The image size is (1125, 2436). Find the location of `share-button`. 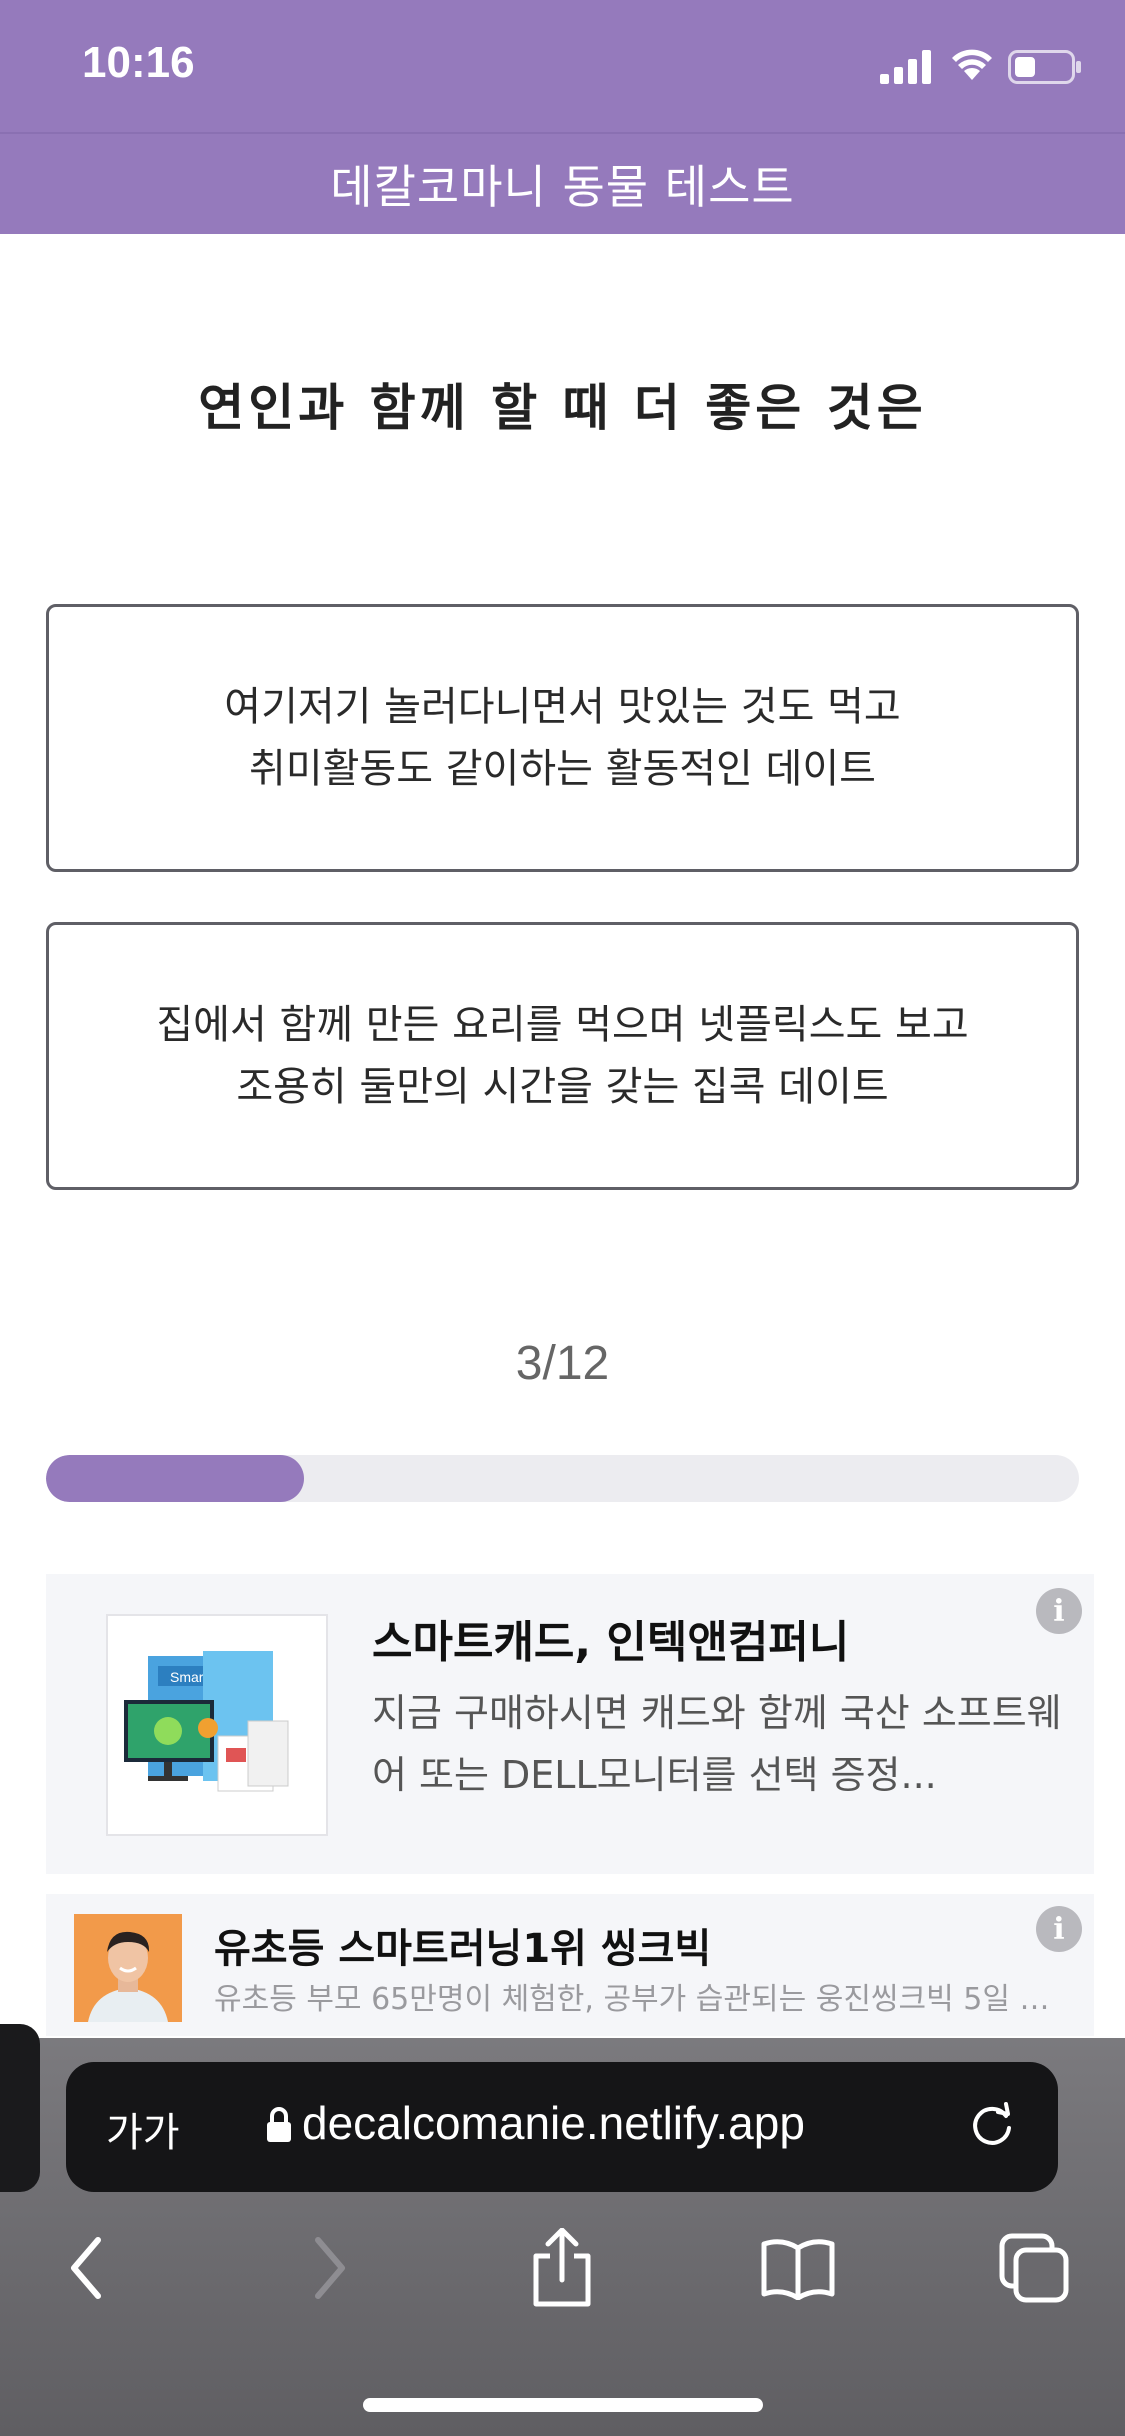

share-button is located at coordinates (562, 2268).